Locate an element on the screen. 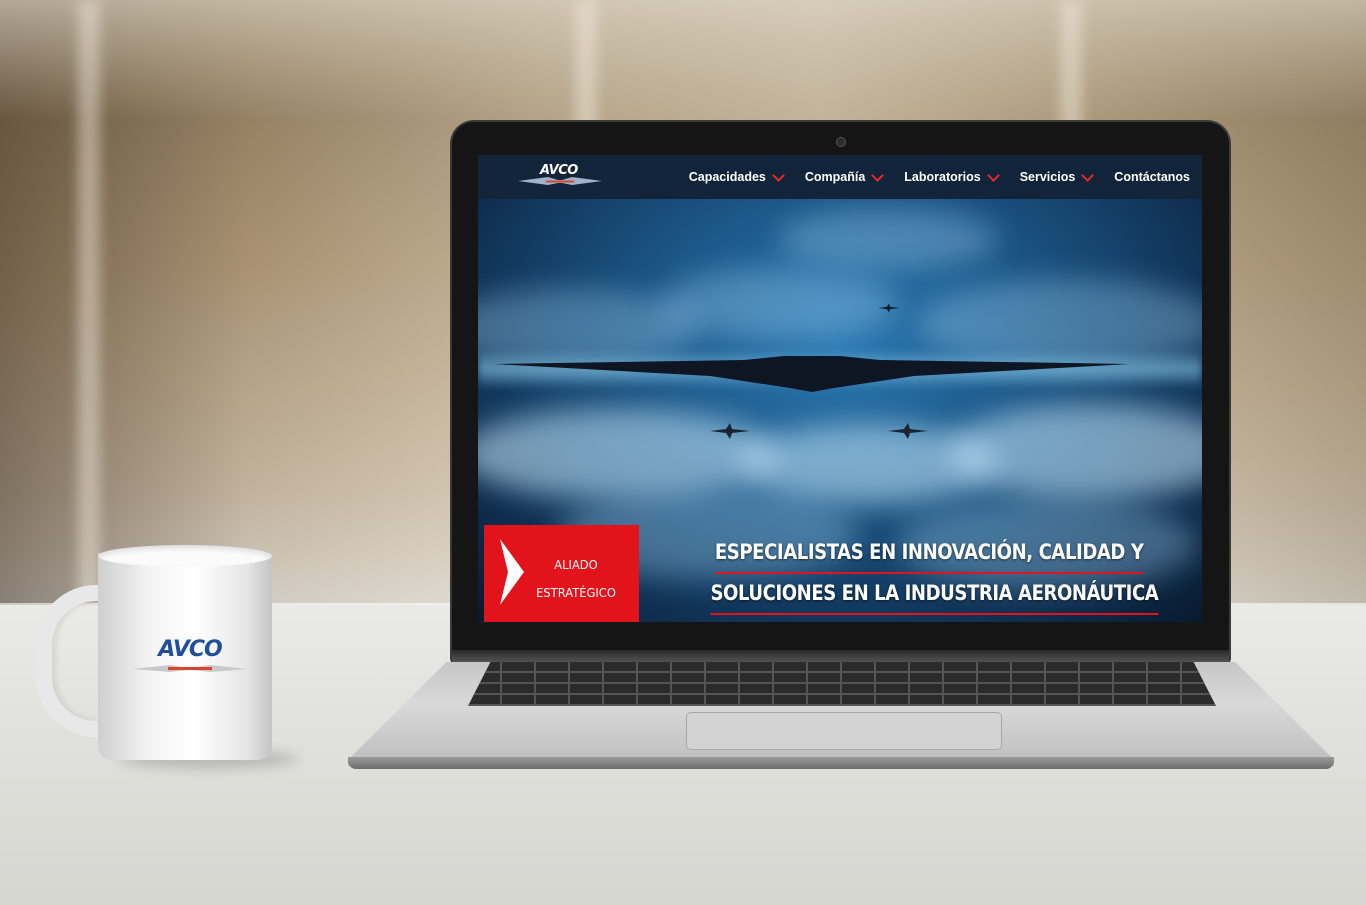 The height and width of the screenshot is (905, 1366). laptop-touchpad is located at coordinates (844, 731).